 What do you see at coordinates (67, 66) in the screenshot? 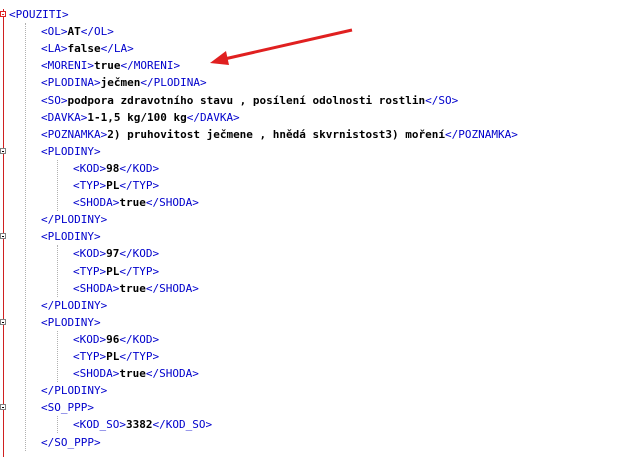
I see `xml-open-tag: <MORENI>` at bounding box center [67, 66].